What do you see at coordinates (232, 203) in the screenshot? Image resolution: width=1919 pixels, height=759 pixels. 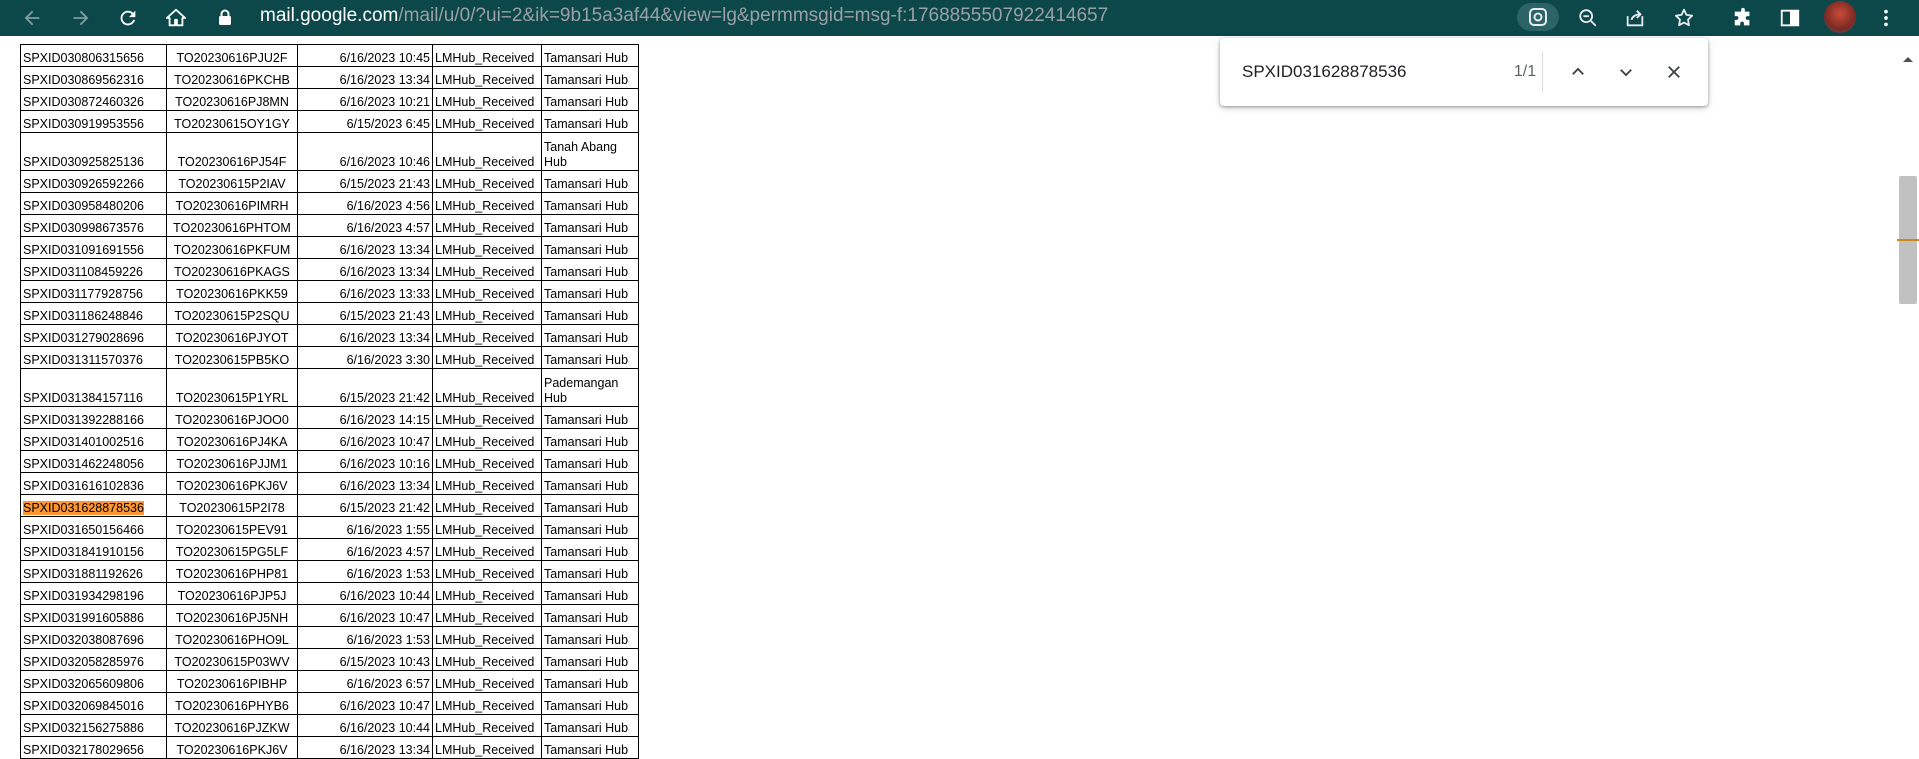 I see `transfer-order-cell: TO20230616PIMRH` at bounding box center [232, 203].